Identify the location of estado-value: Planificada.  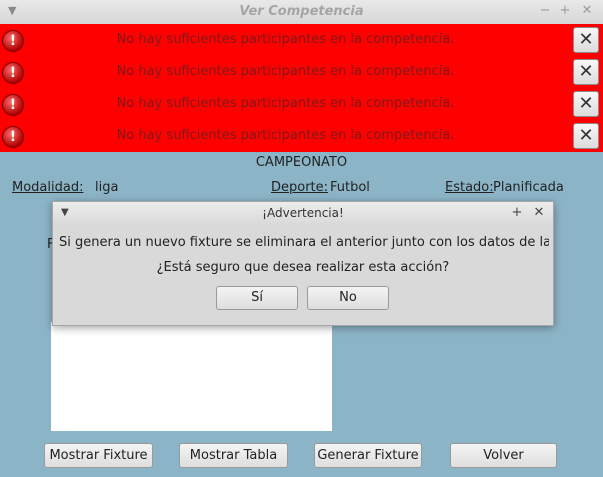
(528, 187).